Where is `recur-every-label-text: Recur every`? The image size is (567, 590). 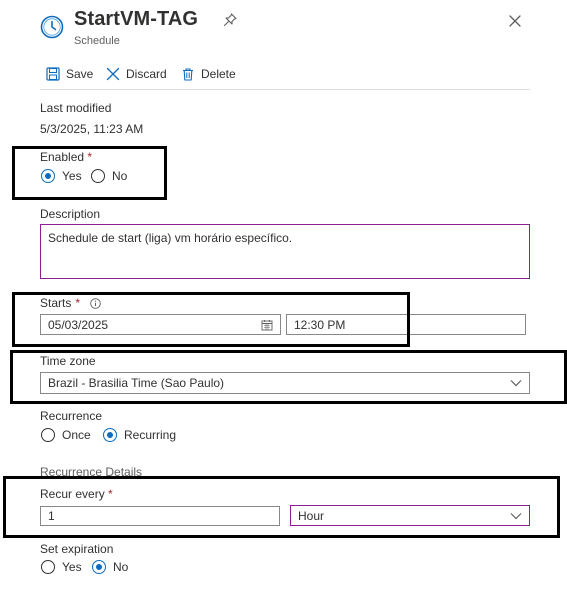 recur-every-label-text: Recur every is located at coordinates (72, 494).